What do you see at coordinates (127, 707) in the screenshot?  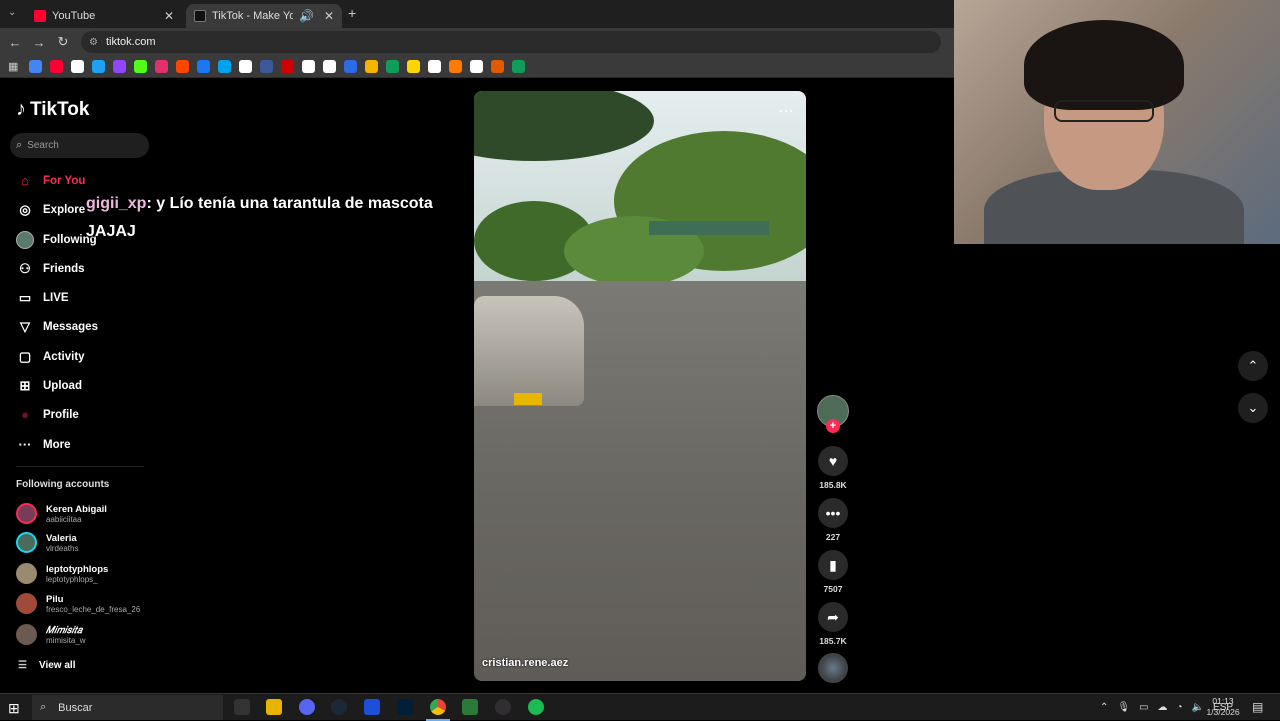 I see `taskbar-search-input: ⌕ Buscar` at bounding box center [127, 707].